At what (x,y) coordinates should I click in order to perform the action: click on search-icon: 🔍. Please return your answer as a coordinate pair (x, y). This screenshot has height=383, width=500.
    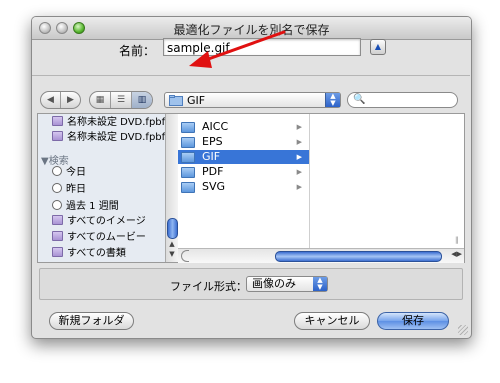
    Looking at the image, I should click on (359, 99).